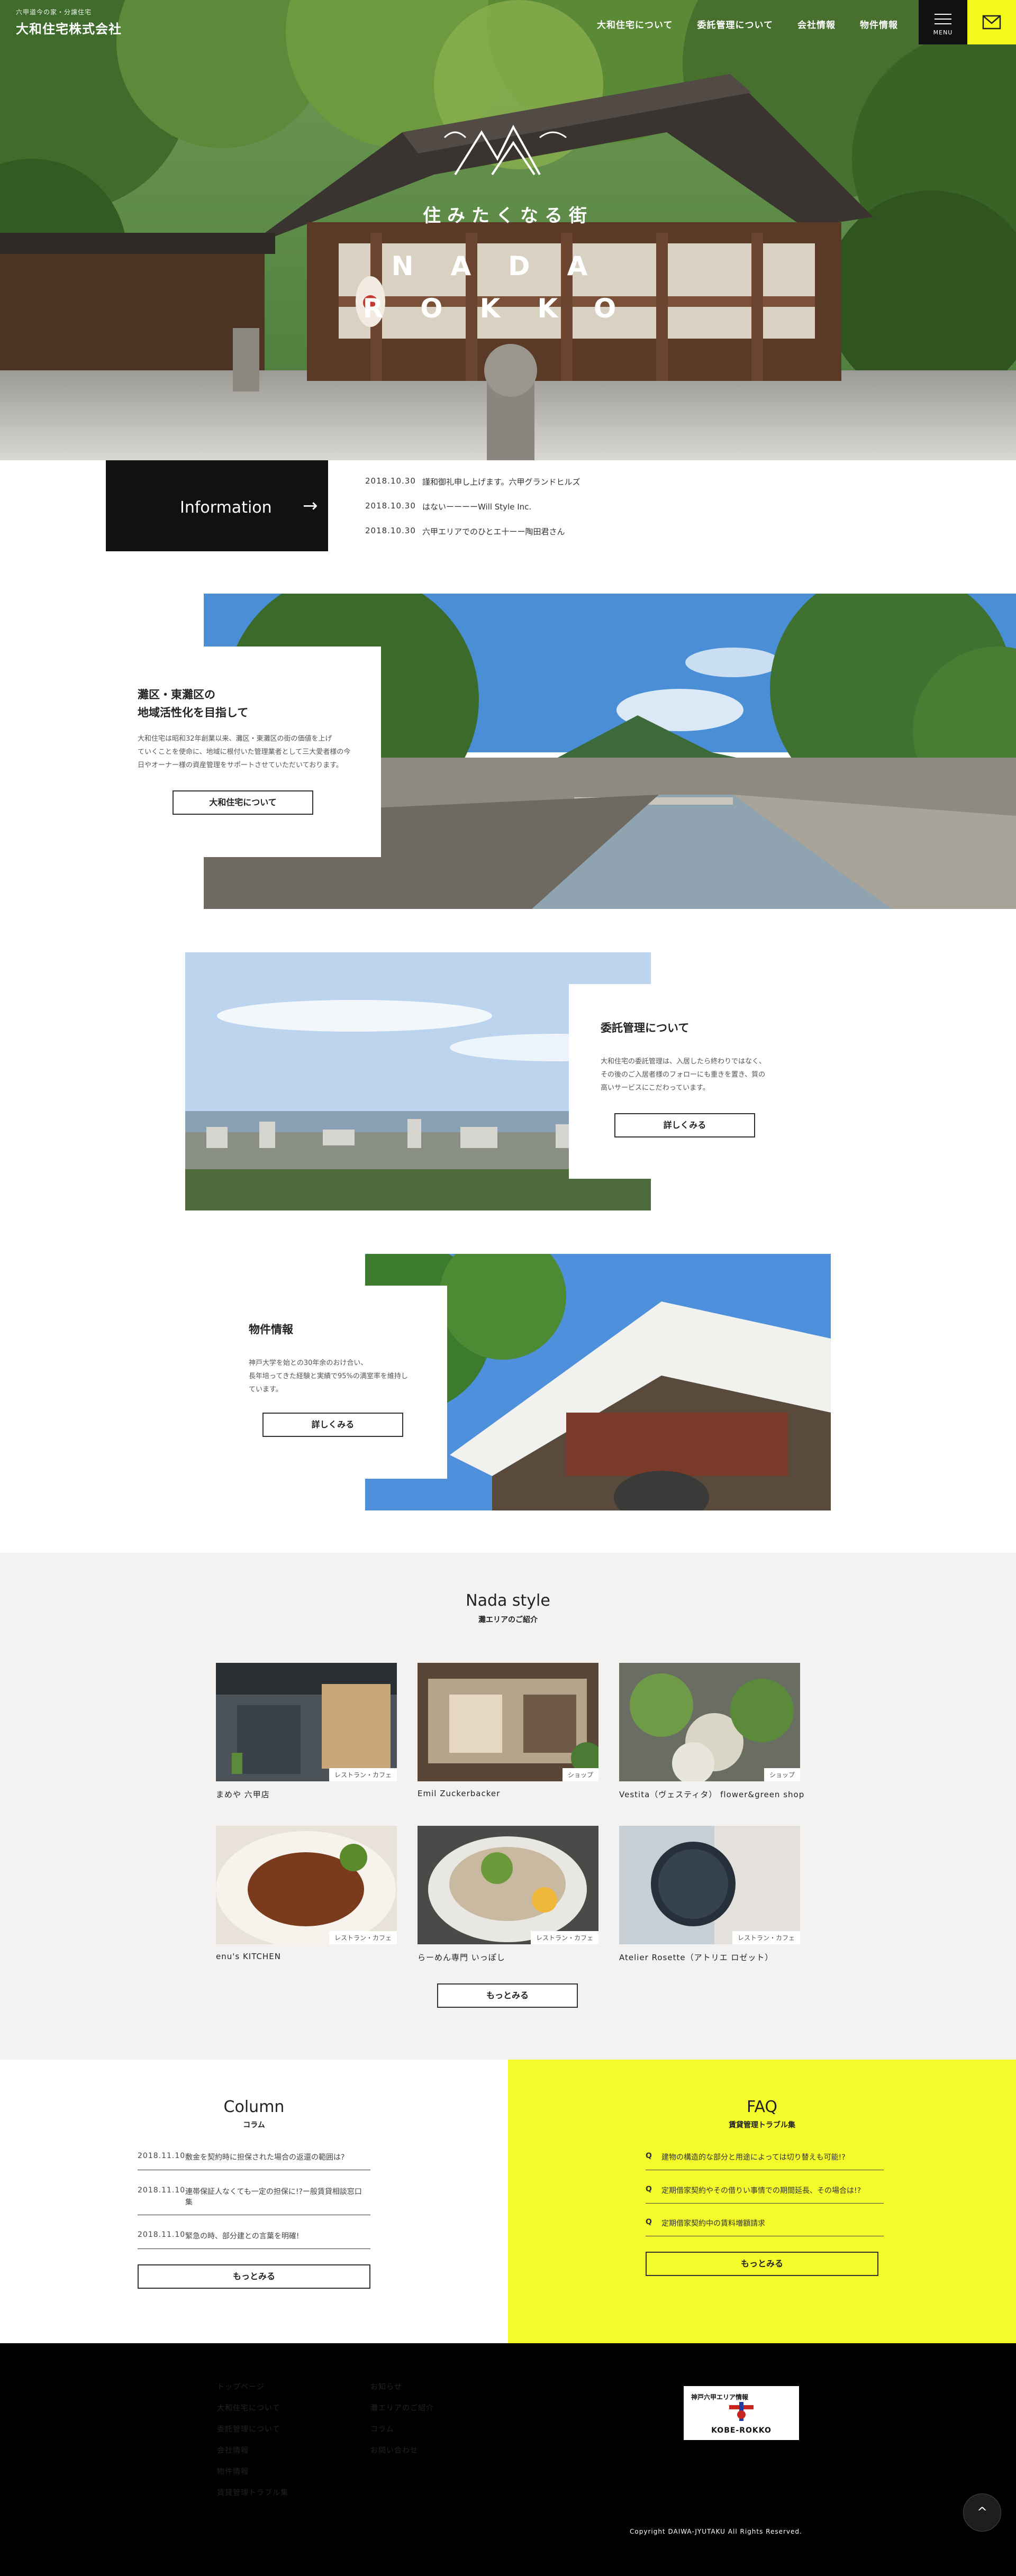  Describe the element at coordinates (402, 2429) in the screenshot. I see `footer-link: コラム` at that location.